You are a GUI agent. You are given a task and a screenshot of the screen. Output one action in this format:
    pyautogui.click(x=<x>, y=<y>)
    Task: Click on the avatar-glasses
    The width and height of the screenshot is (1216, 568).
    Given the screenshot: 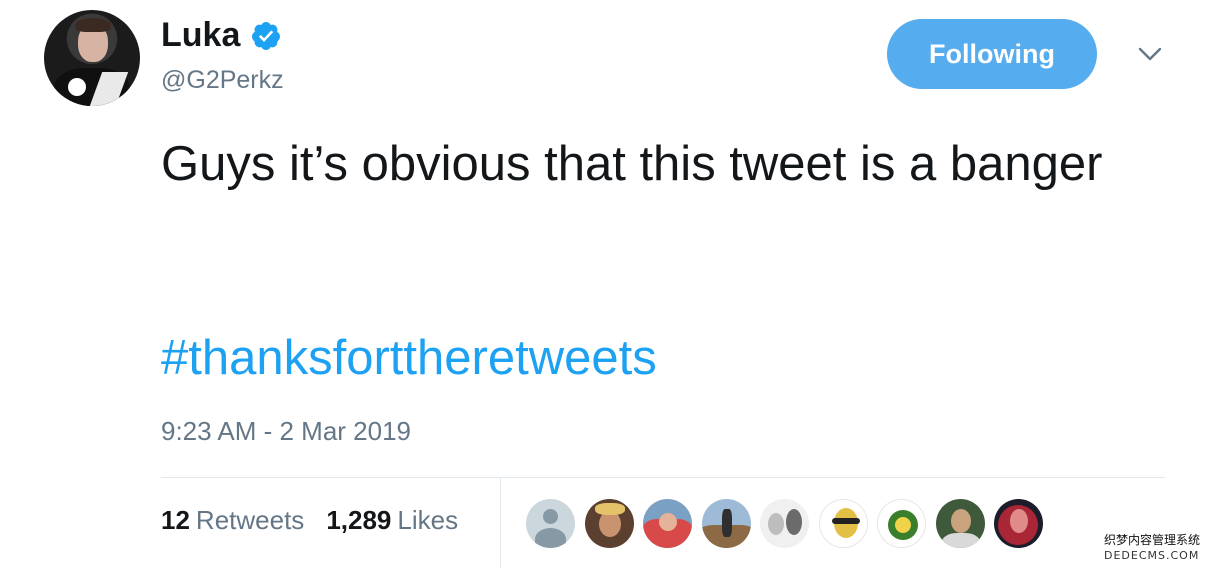 What is the action you would take?
    pyautogui.click(x=845, y=521)
    